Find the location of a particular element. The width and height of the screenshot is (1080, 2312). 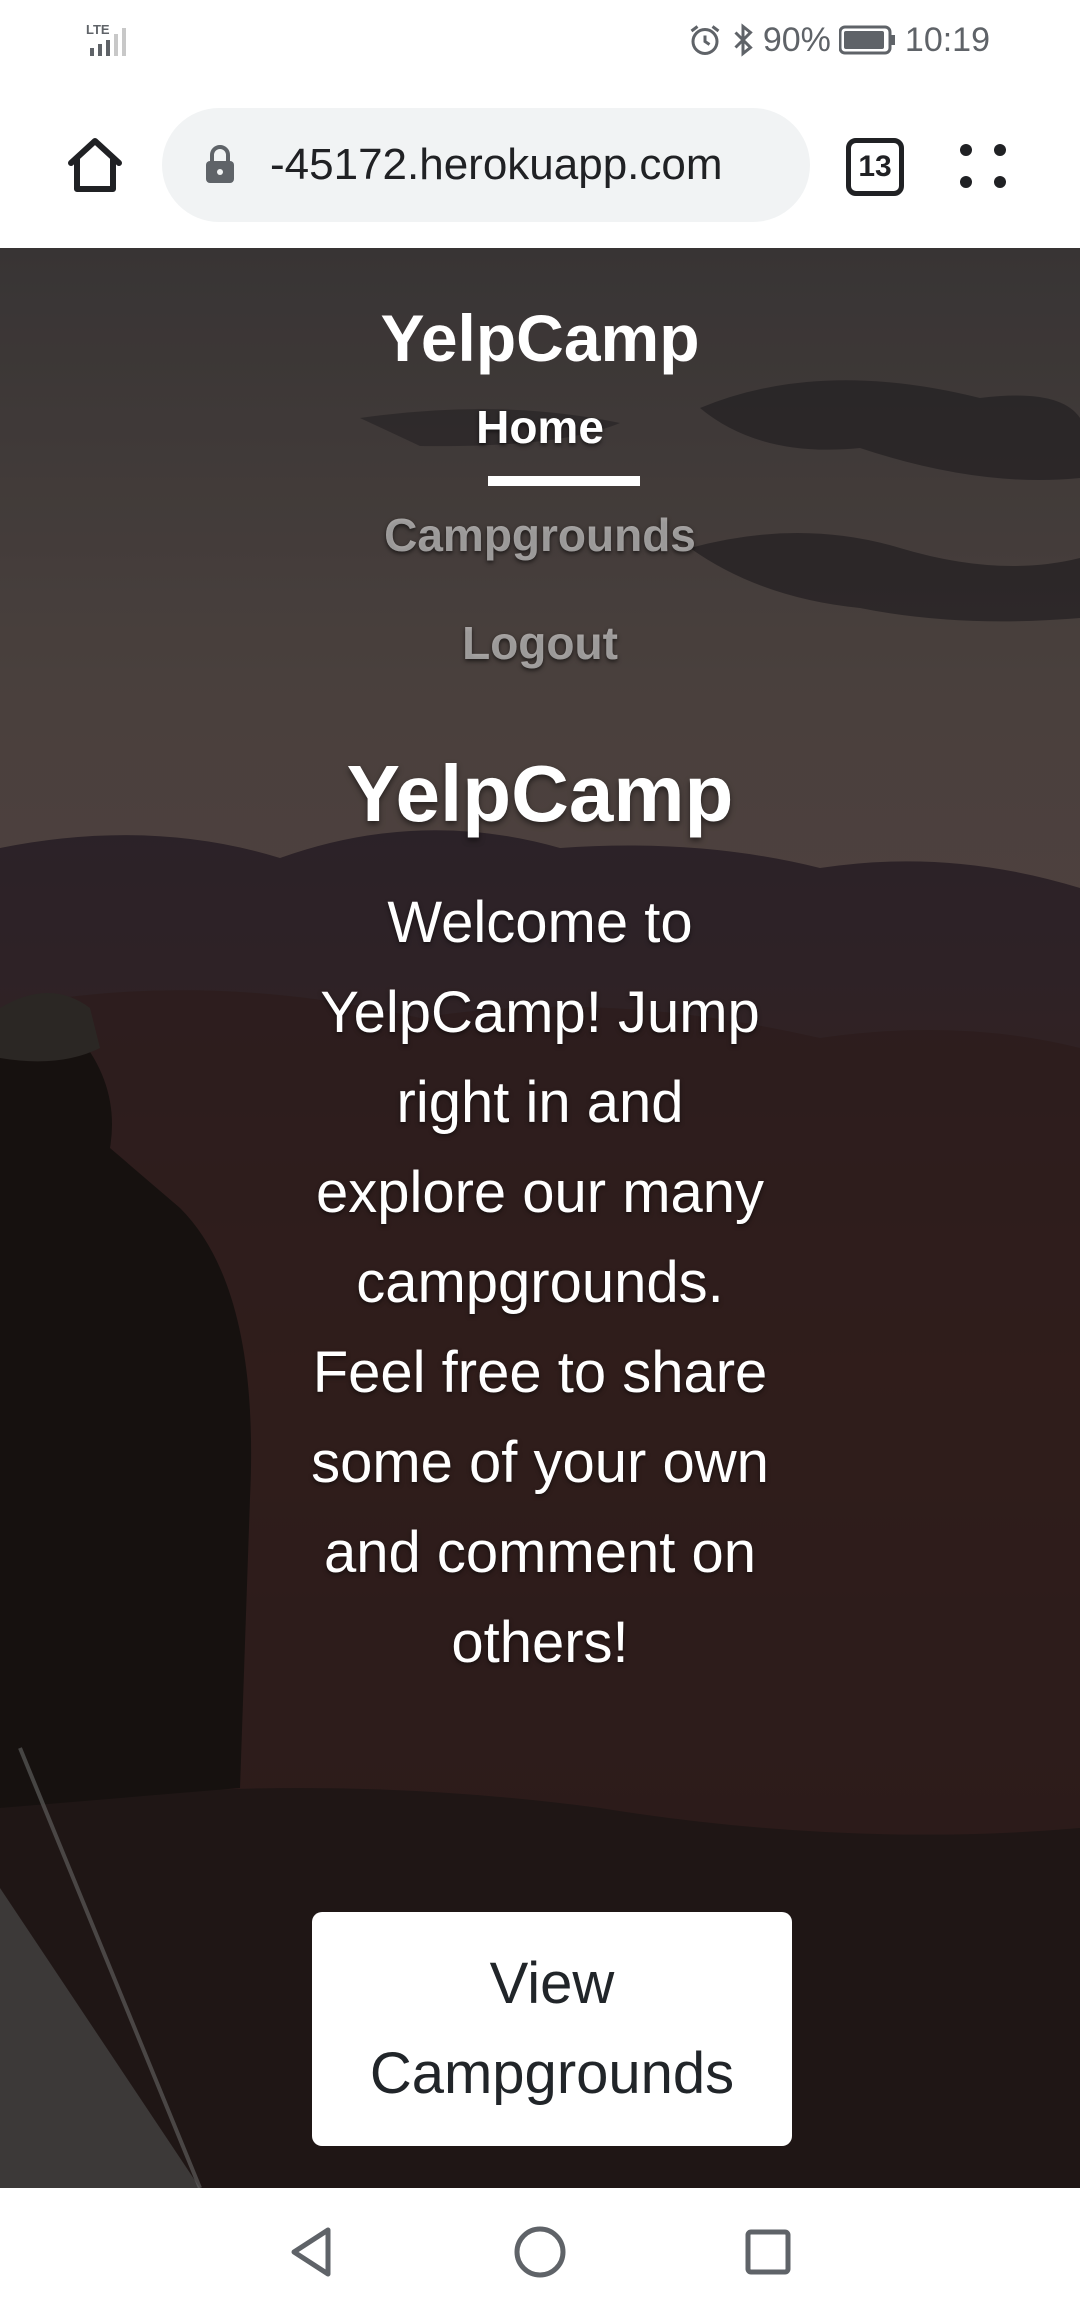

home-icon is located at coordinates (95, 165).